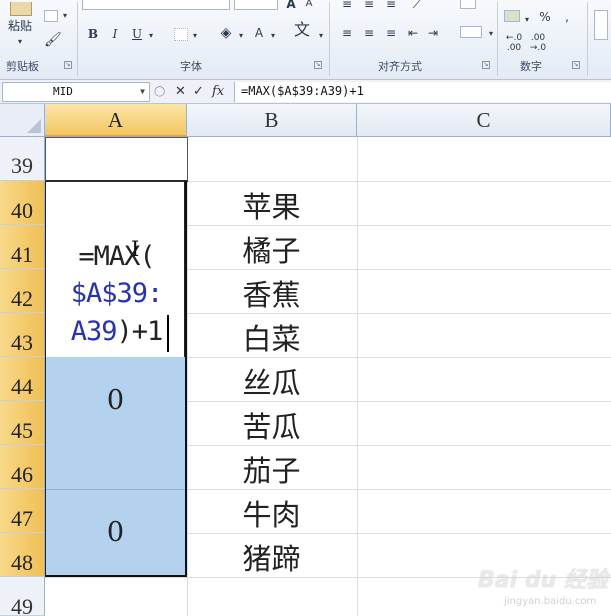  What do you see at coordinates (471, 32) in the screenshot?
I see `merge-center-icon` at bounding box center [471, 32].